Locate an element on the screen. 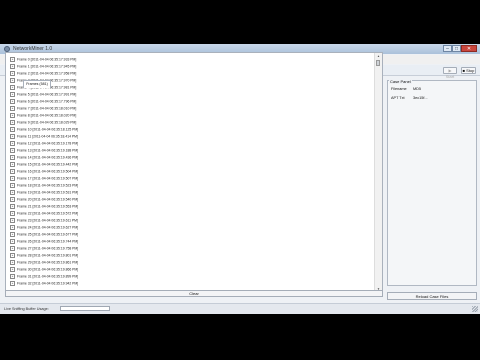  frame-row: + Frame 1 [2011-04-04 06:35:17.945 PM] is located at coordinates (43, 67).